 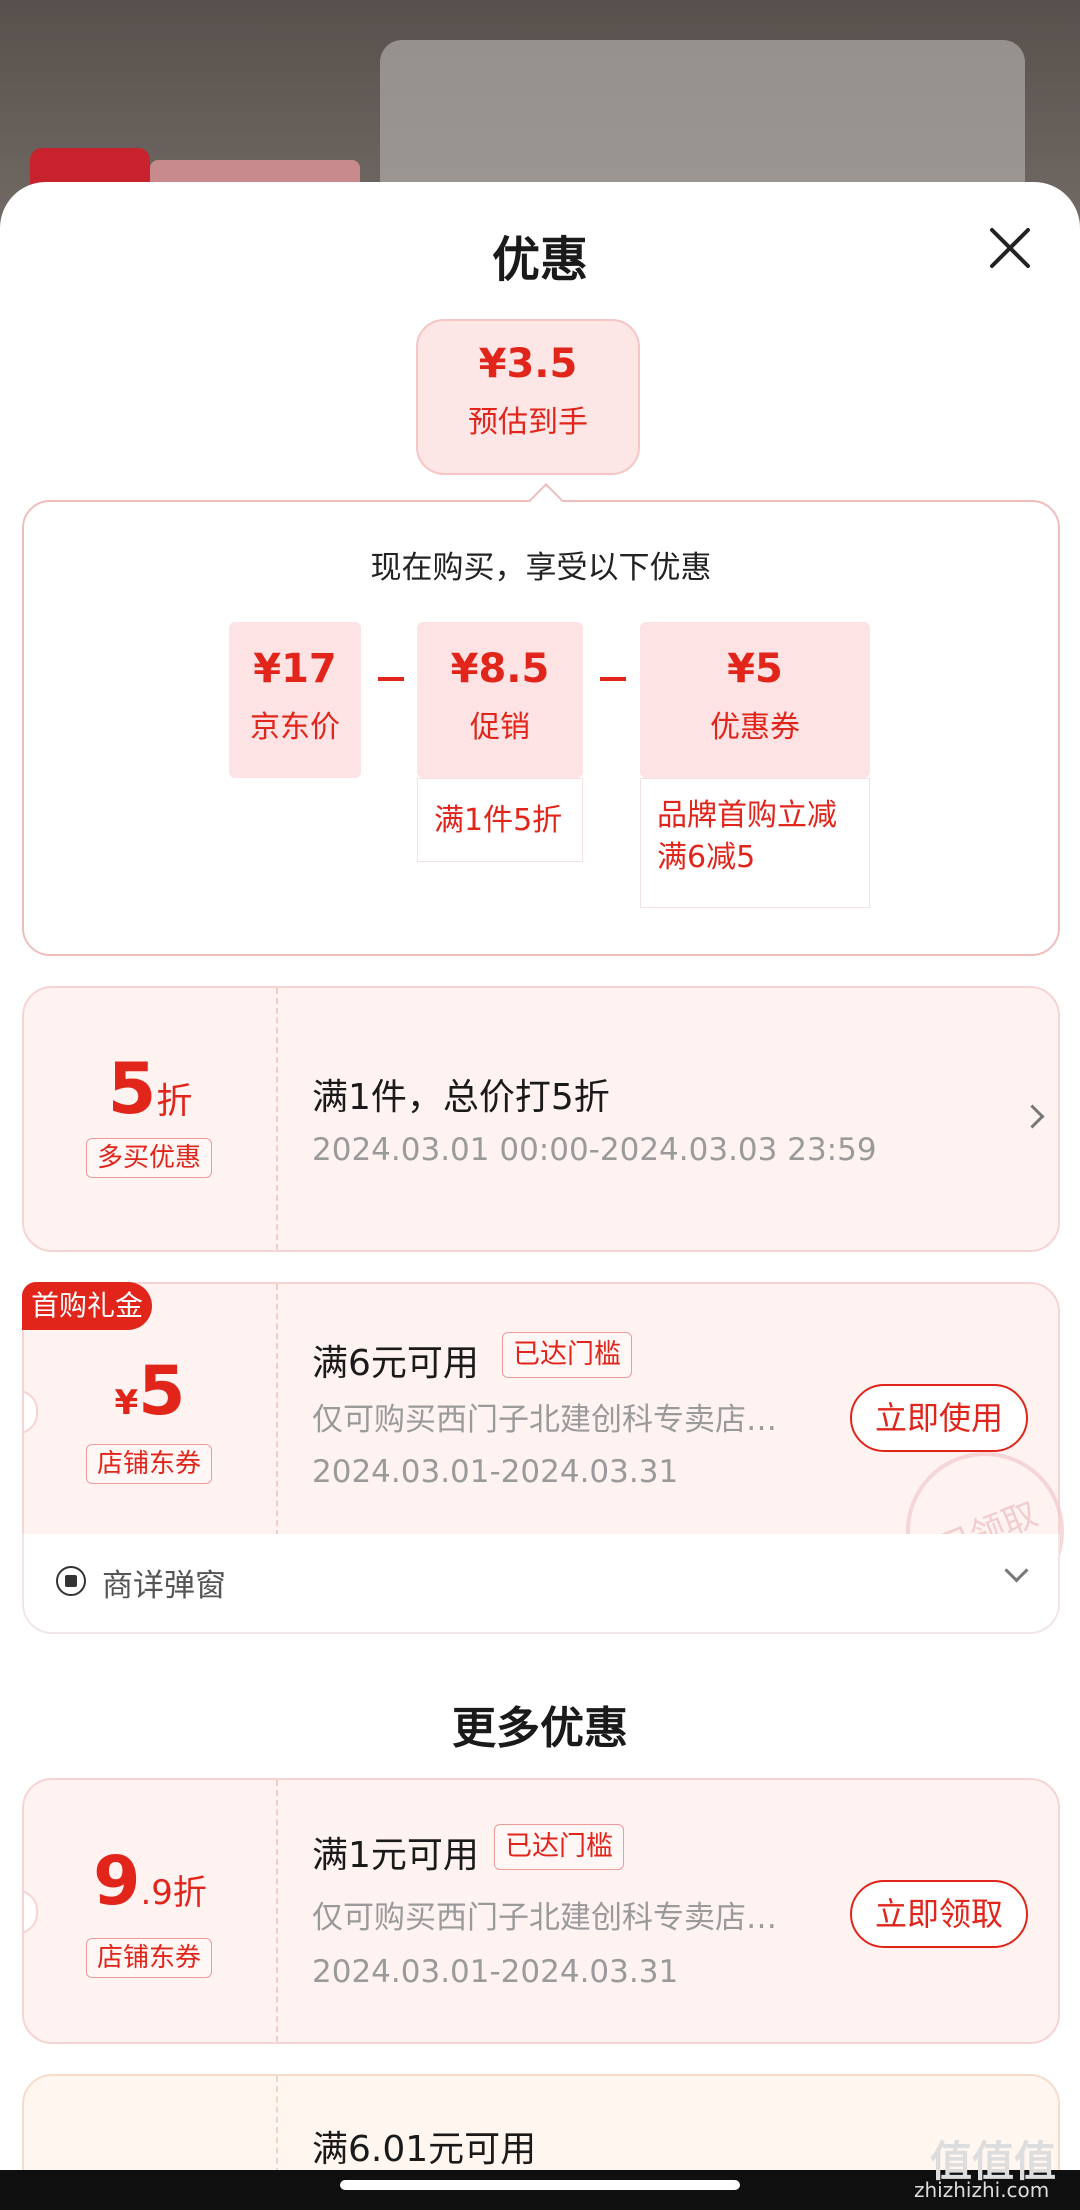 I want to click on coupon-left: 9.9折 店铺东券, so click(x=150, y=1911).